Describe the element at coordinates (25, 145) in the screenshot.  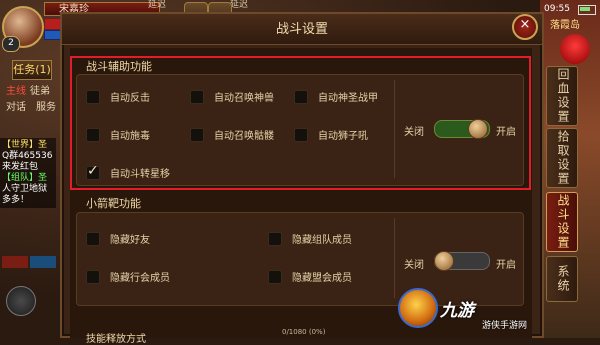
I see `chat-line: 【世界】圣` at that location.